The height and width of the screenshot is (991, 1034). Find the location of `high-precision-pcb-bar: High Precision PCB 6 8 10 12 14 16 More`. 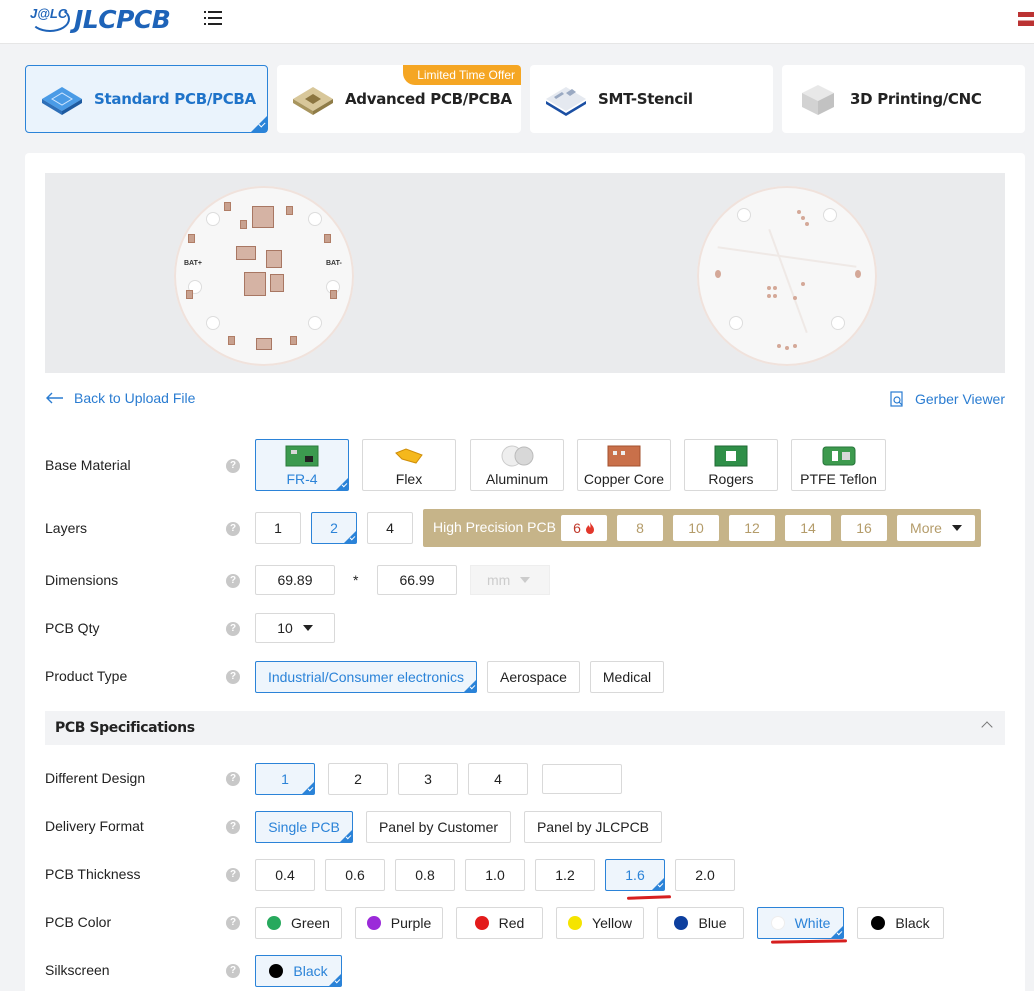

high-precision-pcb-bar: High Precision PCB 6 8 10 12 14 16 More is located at coordinates (702, 528).